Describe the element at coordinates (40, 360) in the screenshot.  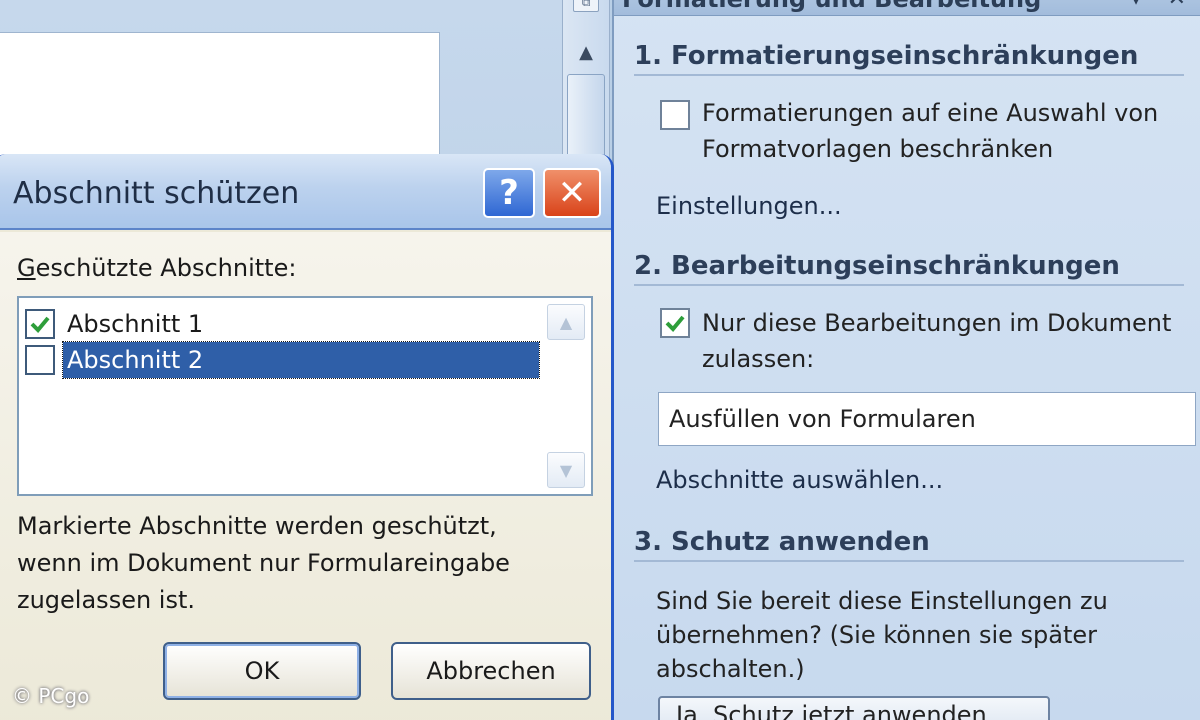
I see `section-2-checkbox` at that location.